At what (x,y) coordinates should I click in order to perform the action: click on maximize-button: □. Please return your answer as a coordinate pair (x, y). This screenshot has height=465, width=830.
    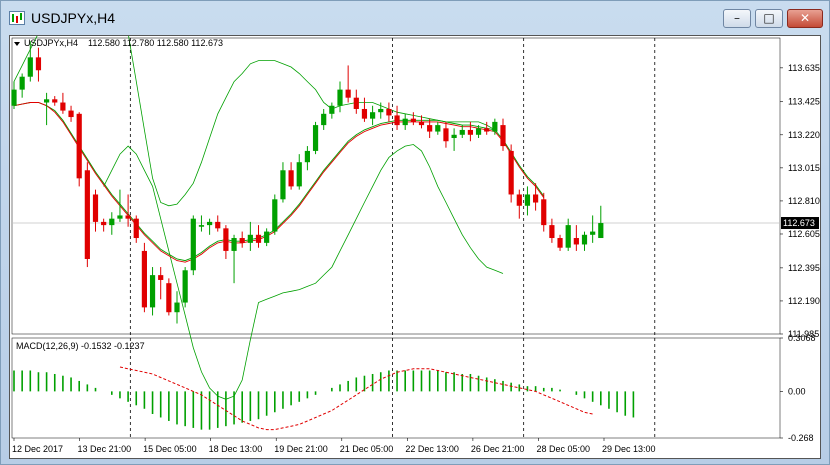
    Looking at the image, I should click on (769, 18).